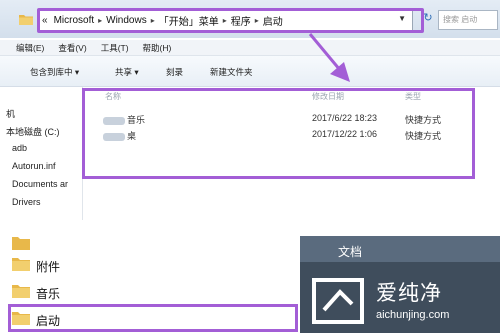 The width and height of the screenshot is (500, 333). Describe the element at coordinates (231, 72) in the screenshot. I see `new-folder-button: 新建文件夹` at that location.